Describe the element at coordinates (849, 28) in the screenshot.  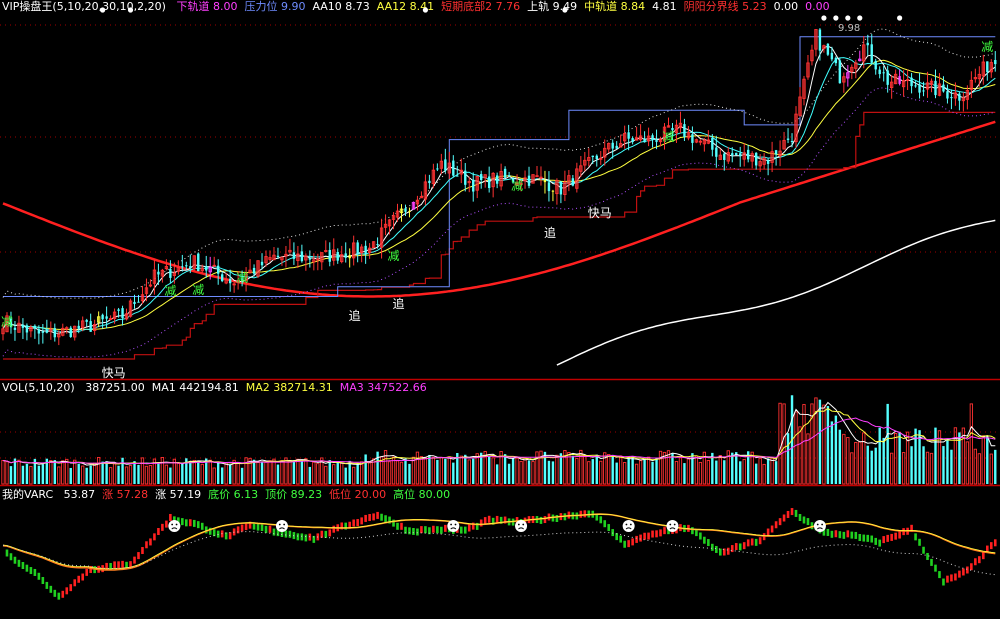
I see `high-price-tag: 9.98` at that location.